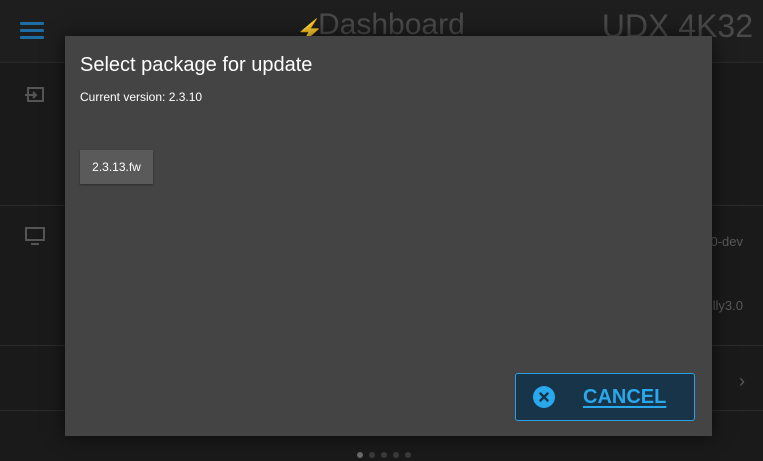 This screenshot has height=461, width=763. Describe the element at coordinates (625, 396) in the screenshot. I see `cancel-label: CANCEL` at that location.